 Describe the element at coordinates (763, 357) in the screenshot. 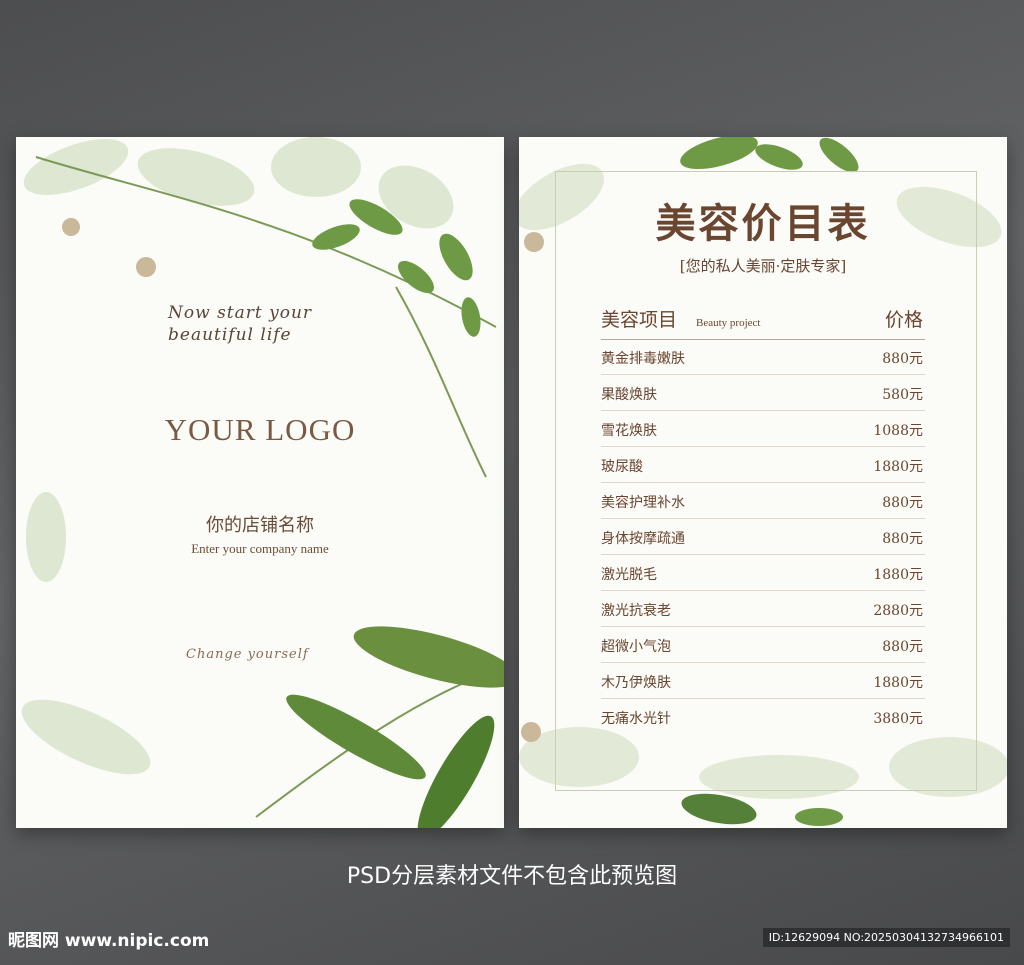

I see `price-row: 黄金排毒嫩肤 880元` at that location.